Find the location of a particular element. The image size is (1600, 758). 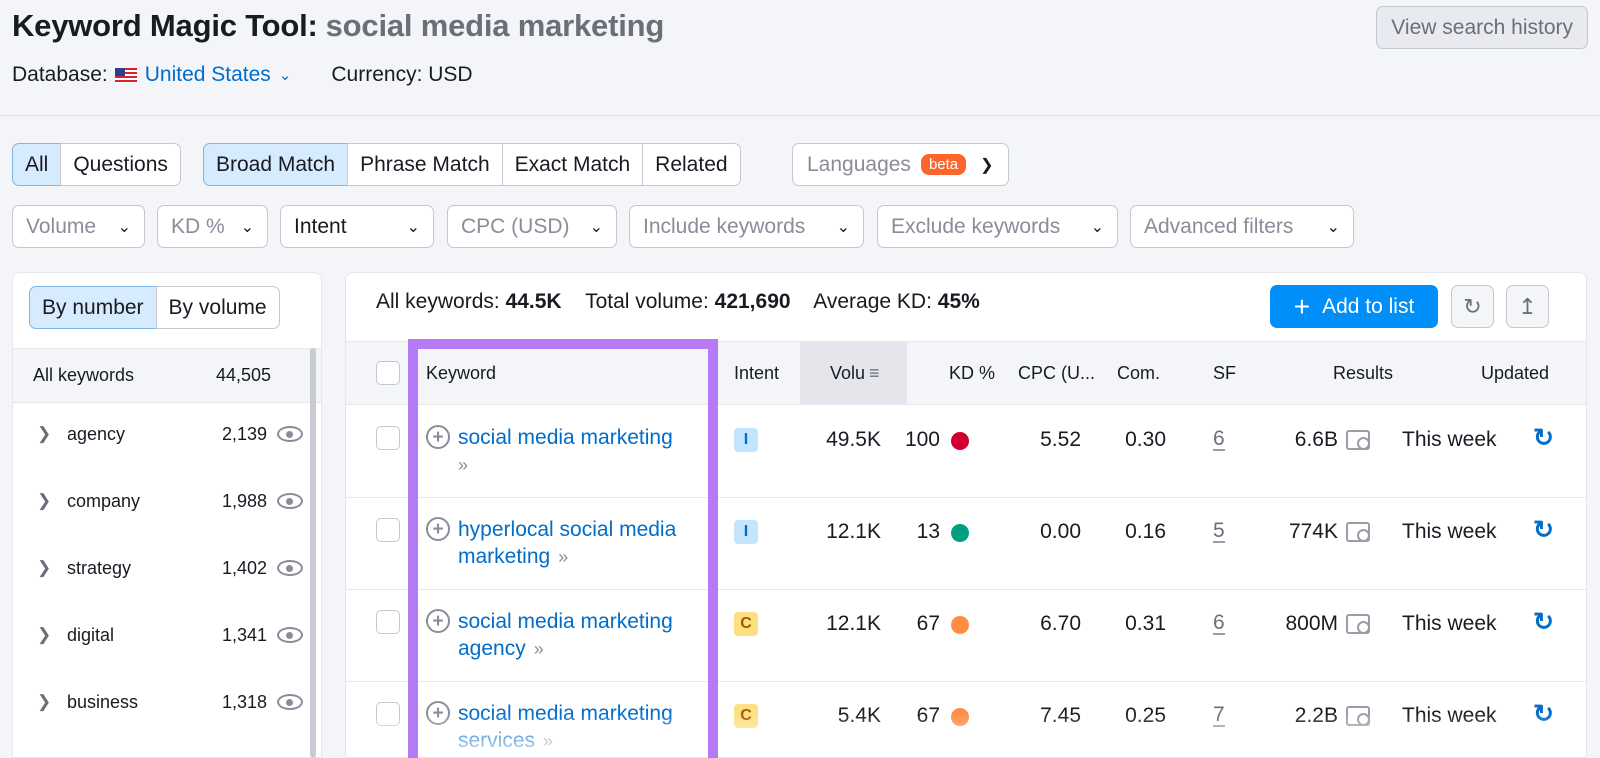

database-label: Database: is located at coordinates (60, 74).